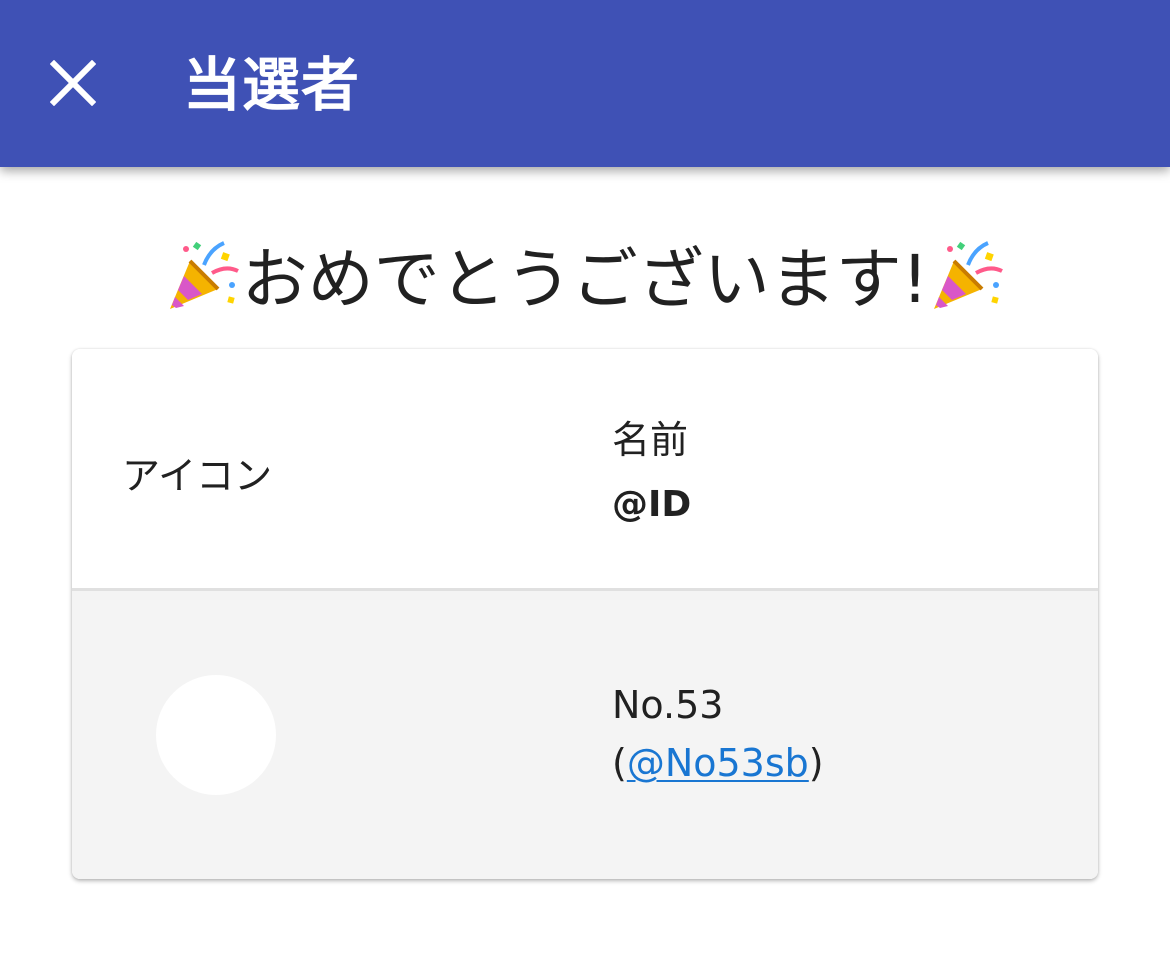 This screenshot has height=970, width=1170. I want to click on congratulations-heading: おめでとうございます!, so click(585, 275).